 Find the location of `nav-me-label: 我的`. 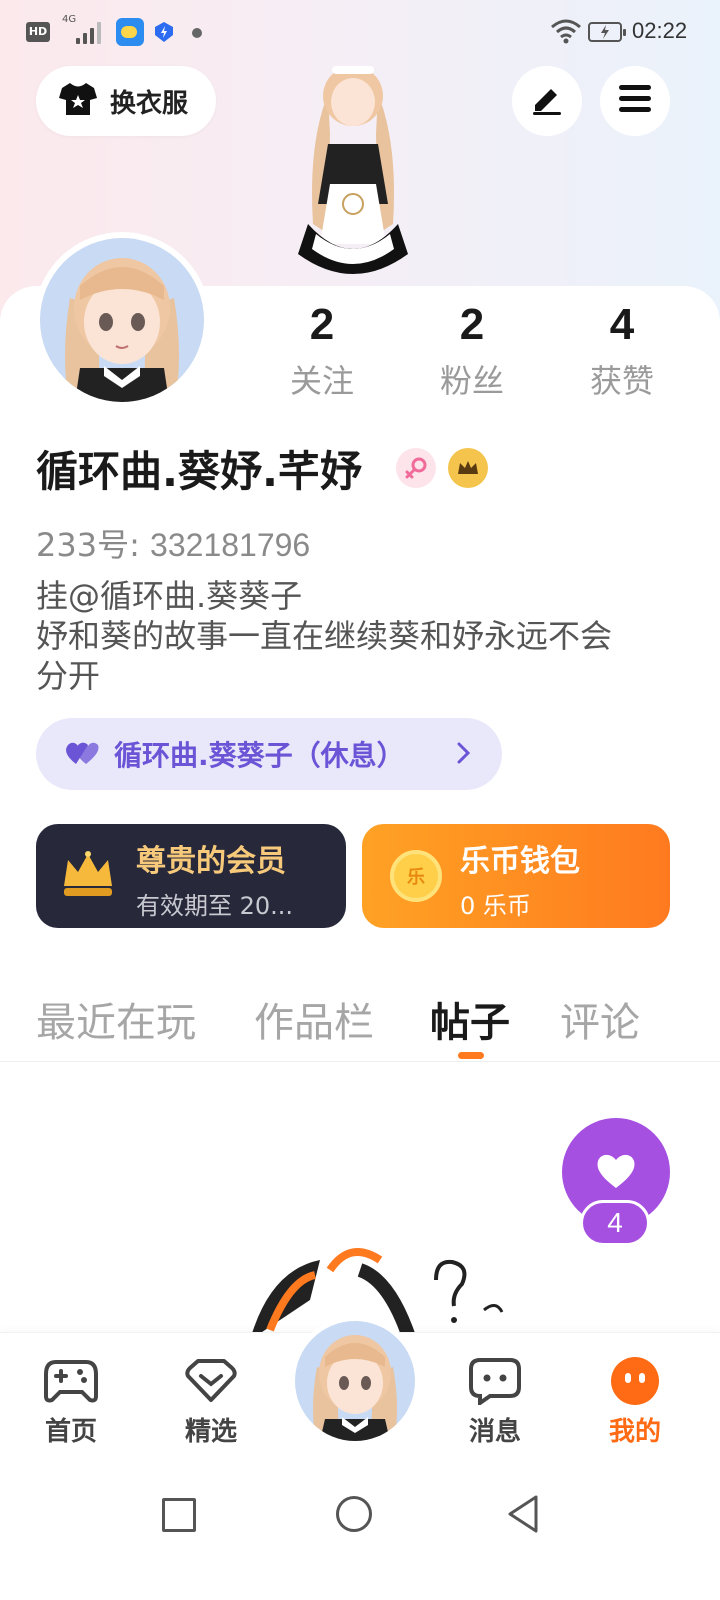

nav-me-label: 我的 is located at coordinates (634, 1432).